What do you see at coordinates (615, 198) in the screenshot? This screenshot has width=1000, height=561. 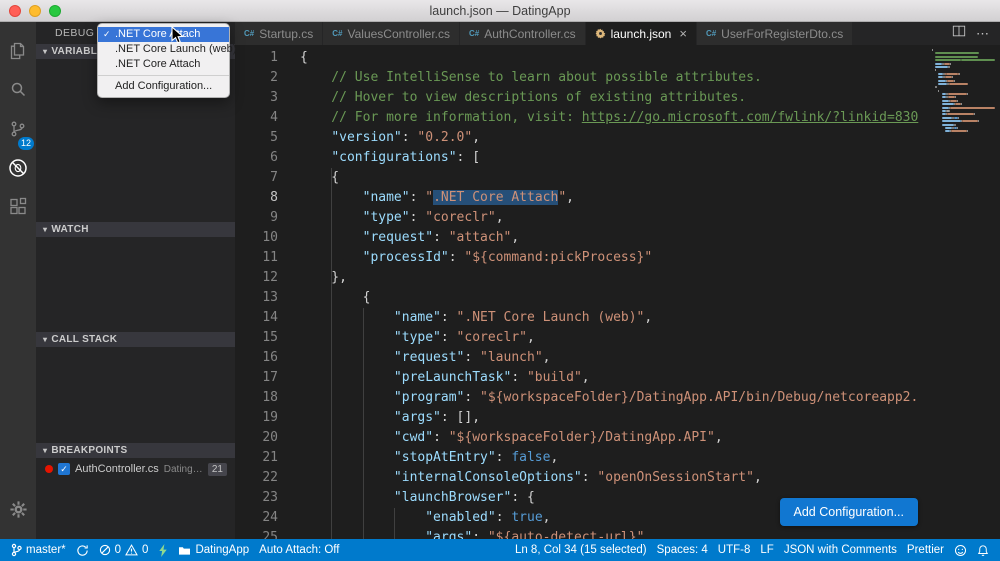 I see `code-line: "name": ".NET Core Attach",` at bounding box center [615, 198].